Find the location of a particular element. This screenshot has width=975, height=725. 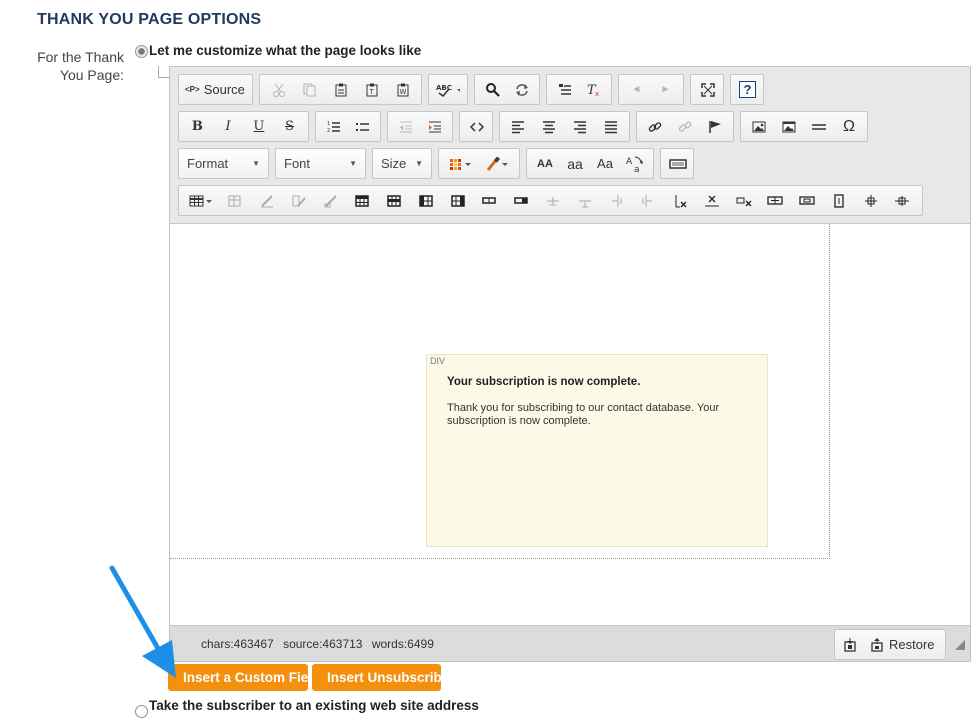

column-edit-icon is located at coordinates (330, 200).